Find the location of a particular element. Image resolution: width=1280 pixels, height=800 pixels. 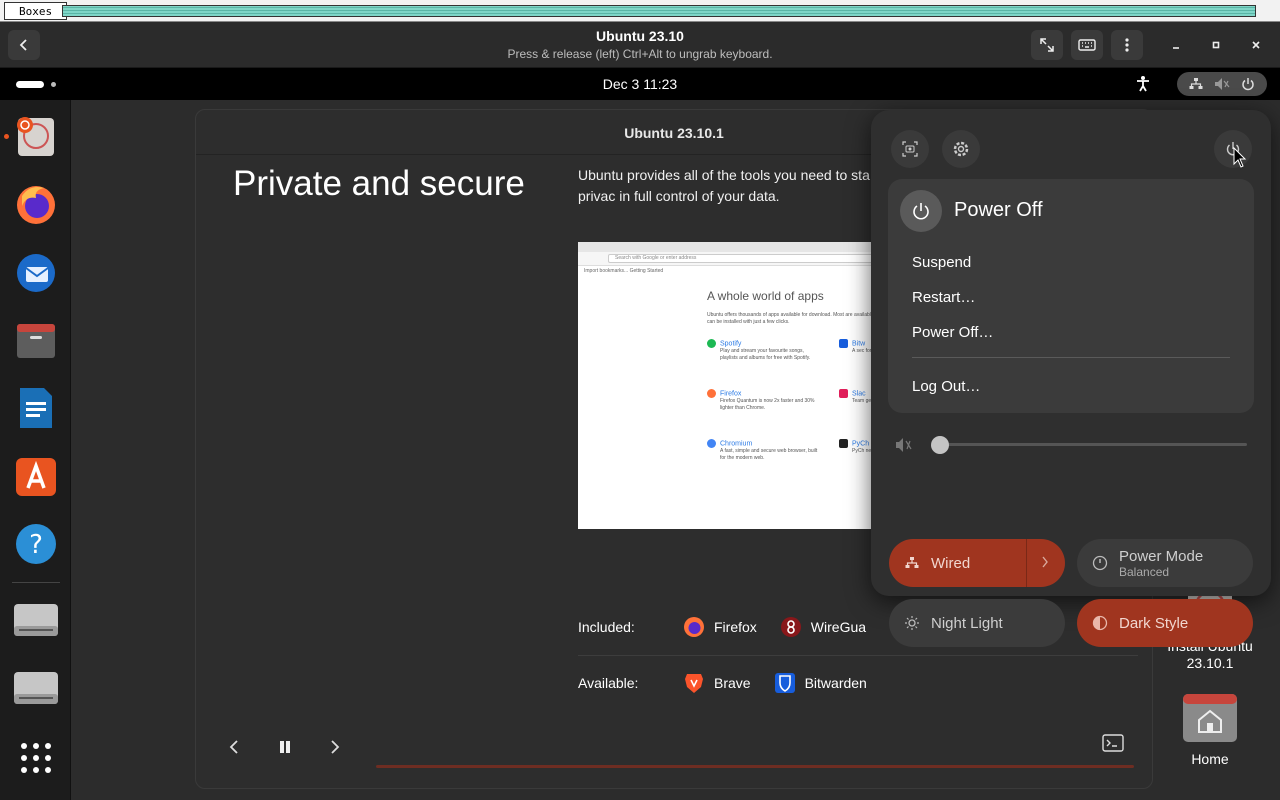

clock: Dec 3 11:23 is located at coordinates (640, 84).